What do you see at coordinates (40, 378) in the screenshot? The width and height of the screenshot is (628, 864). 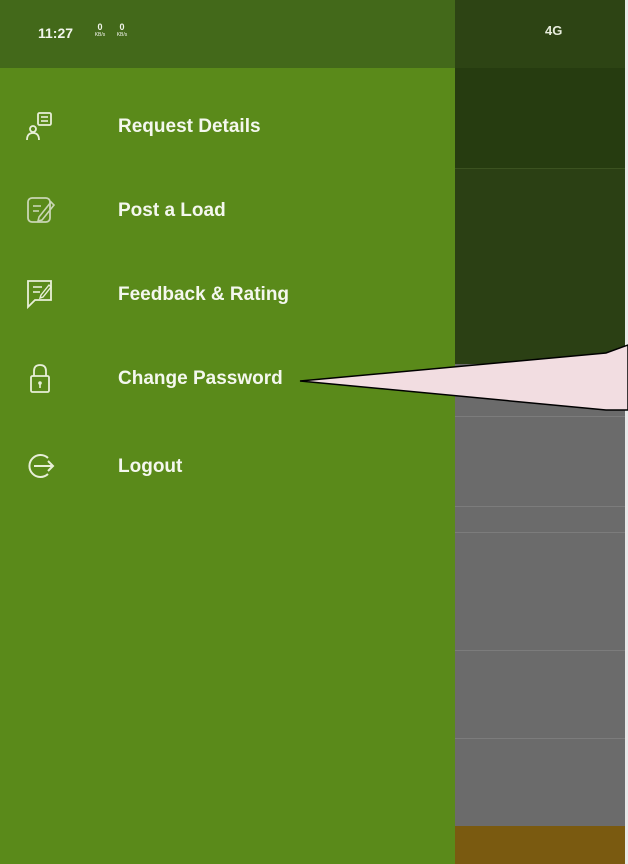 I see `lock-icon` at bounding box center [40, 378].